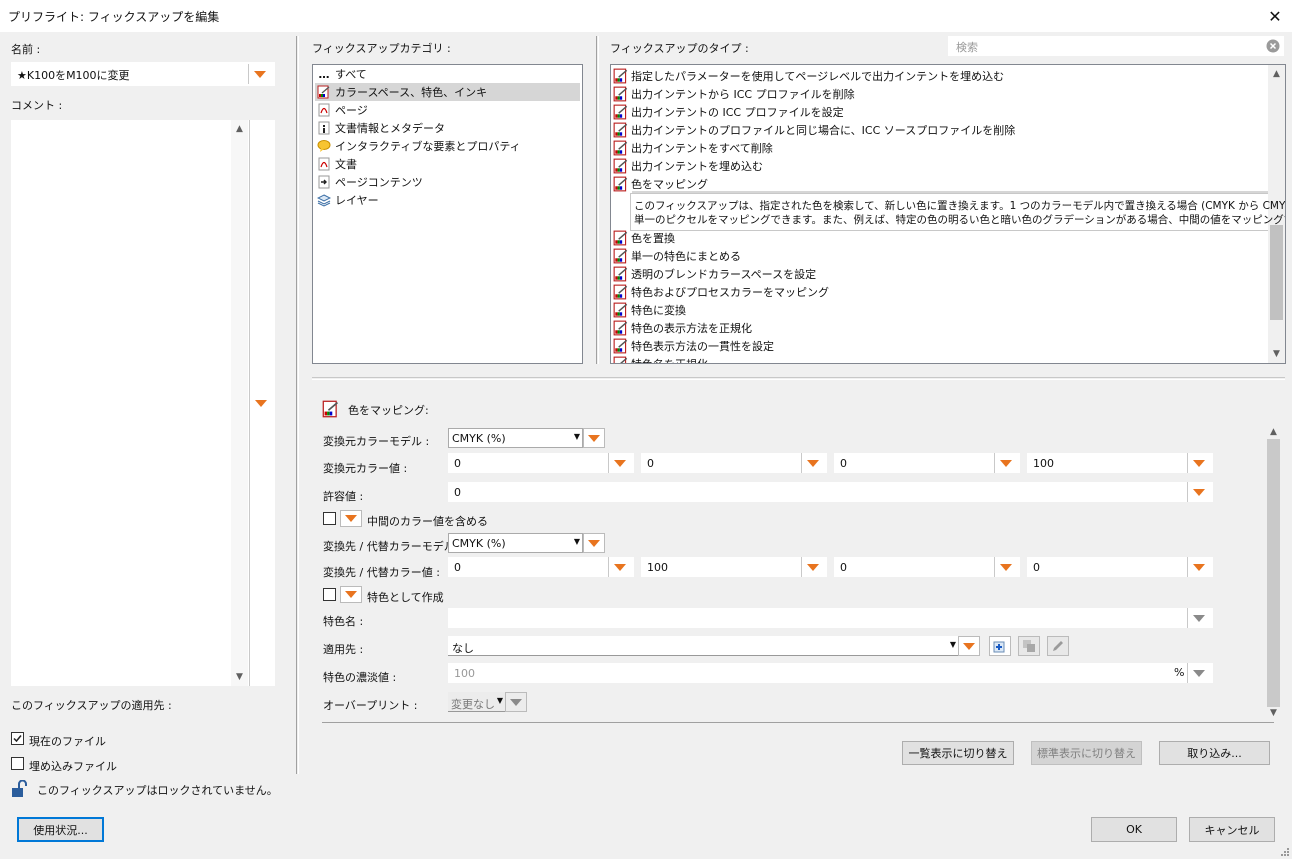  I want to click on ok-button: OK, so click(1134, 829).